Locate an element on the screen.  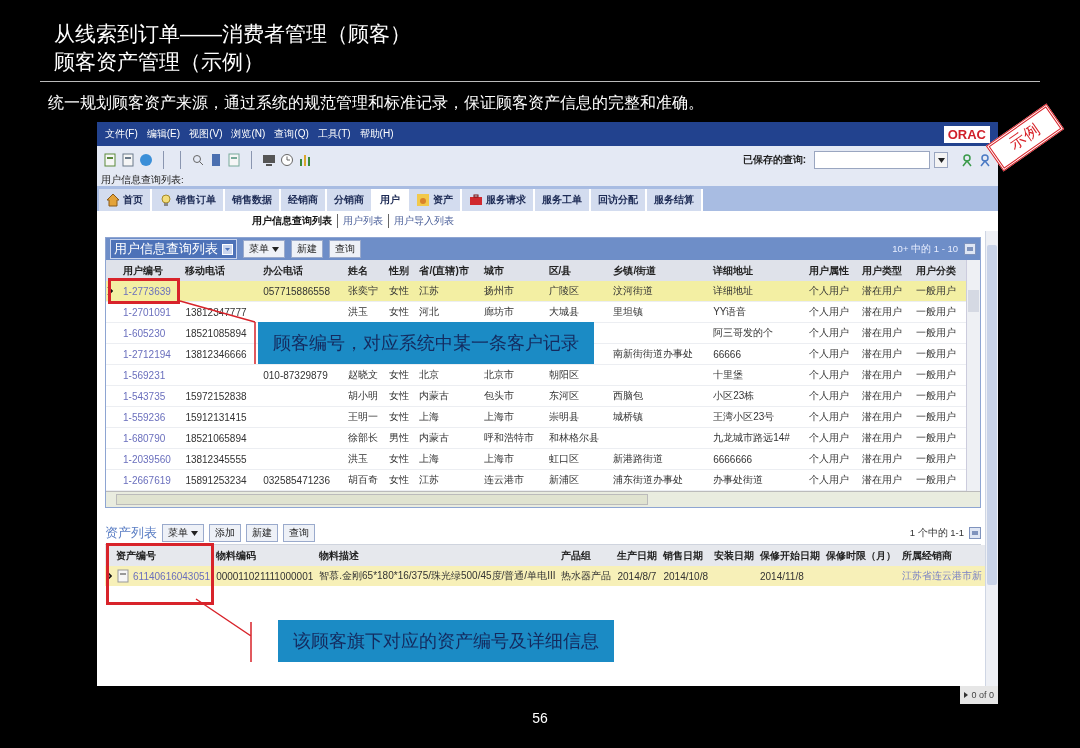
column-header: 物料描述 is located at coordinates (437, 555).